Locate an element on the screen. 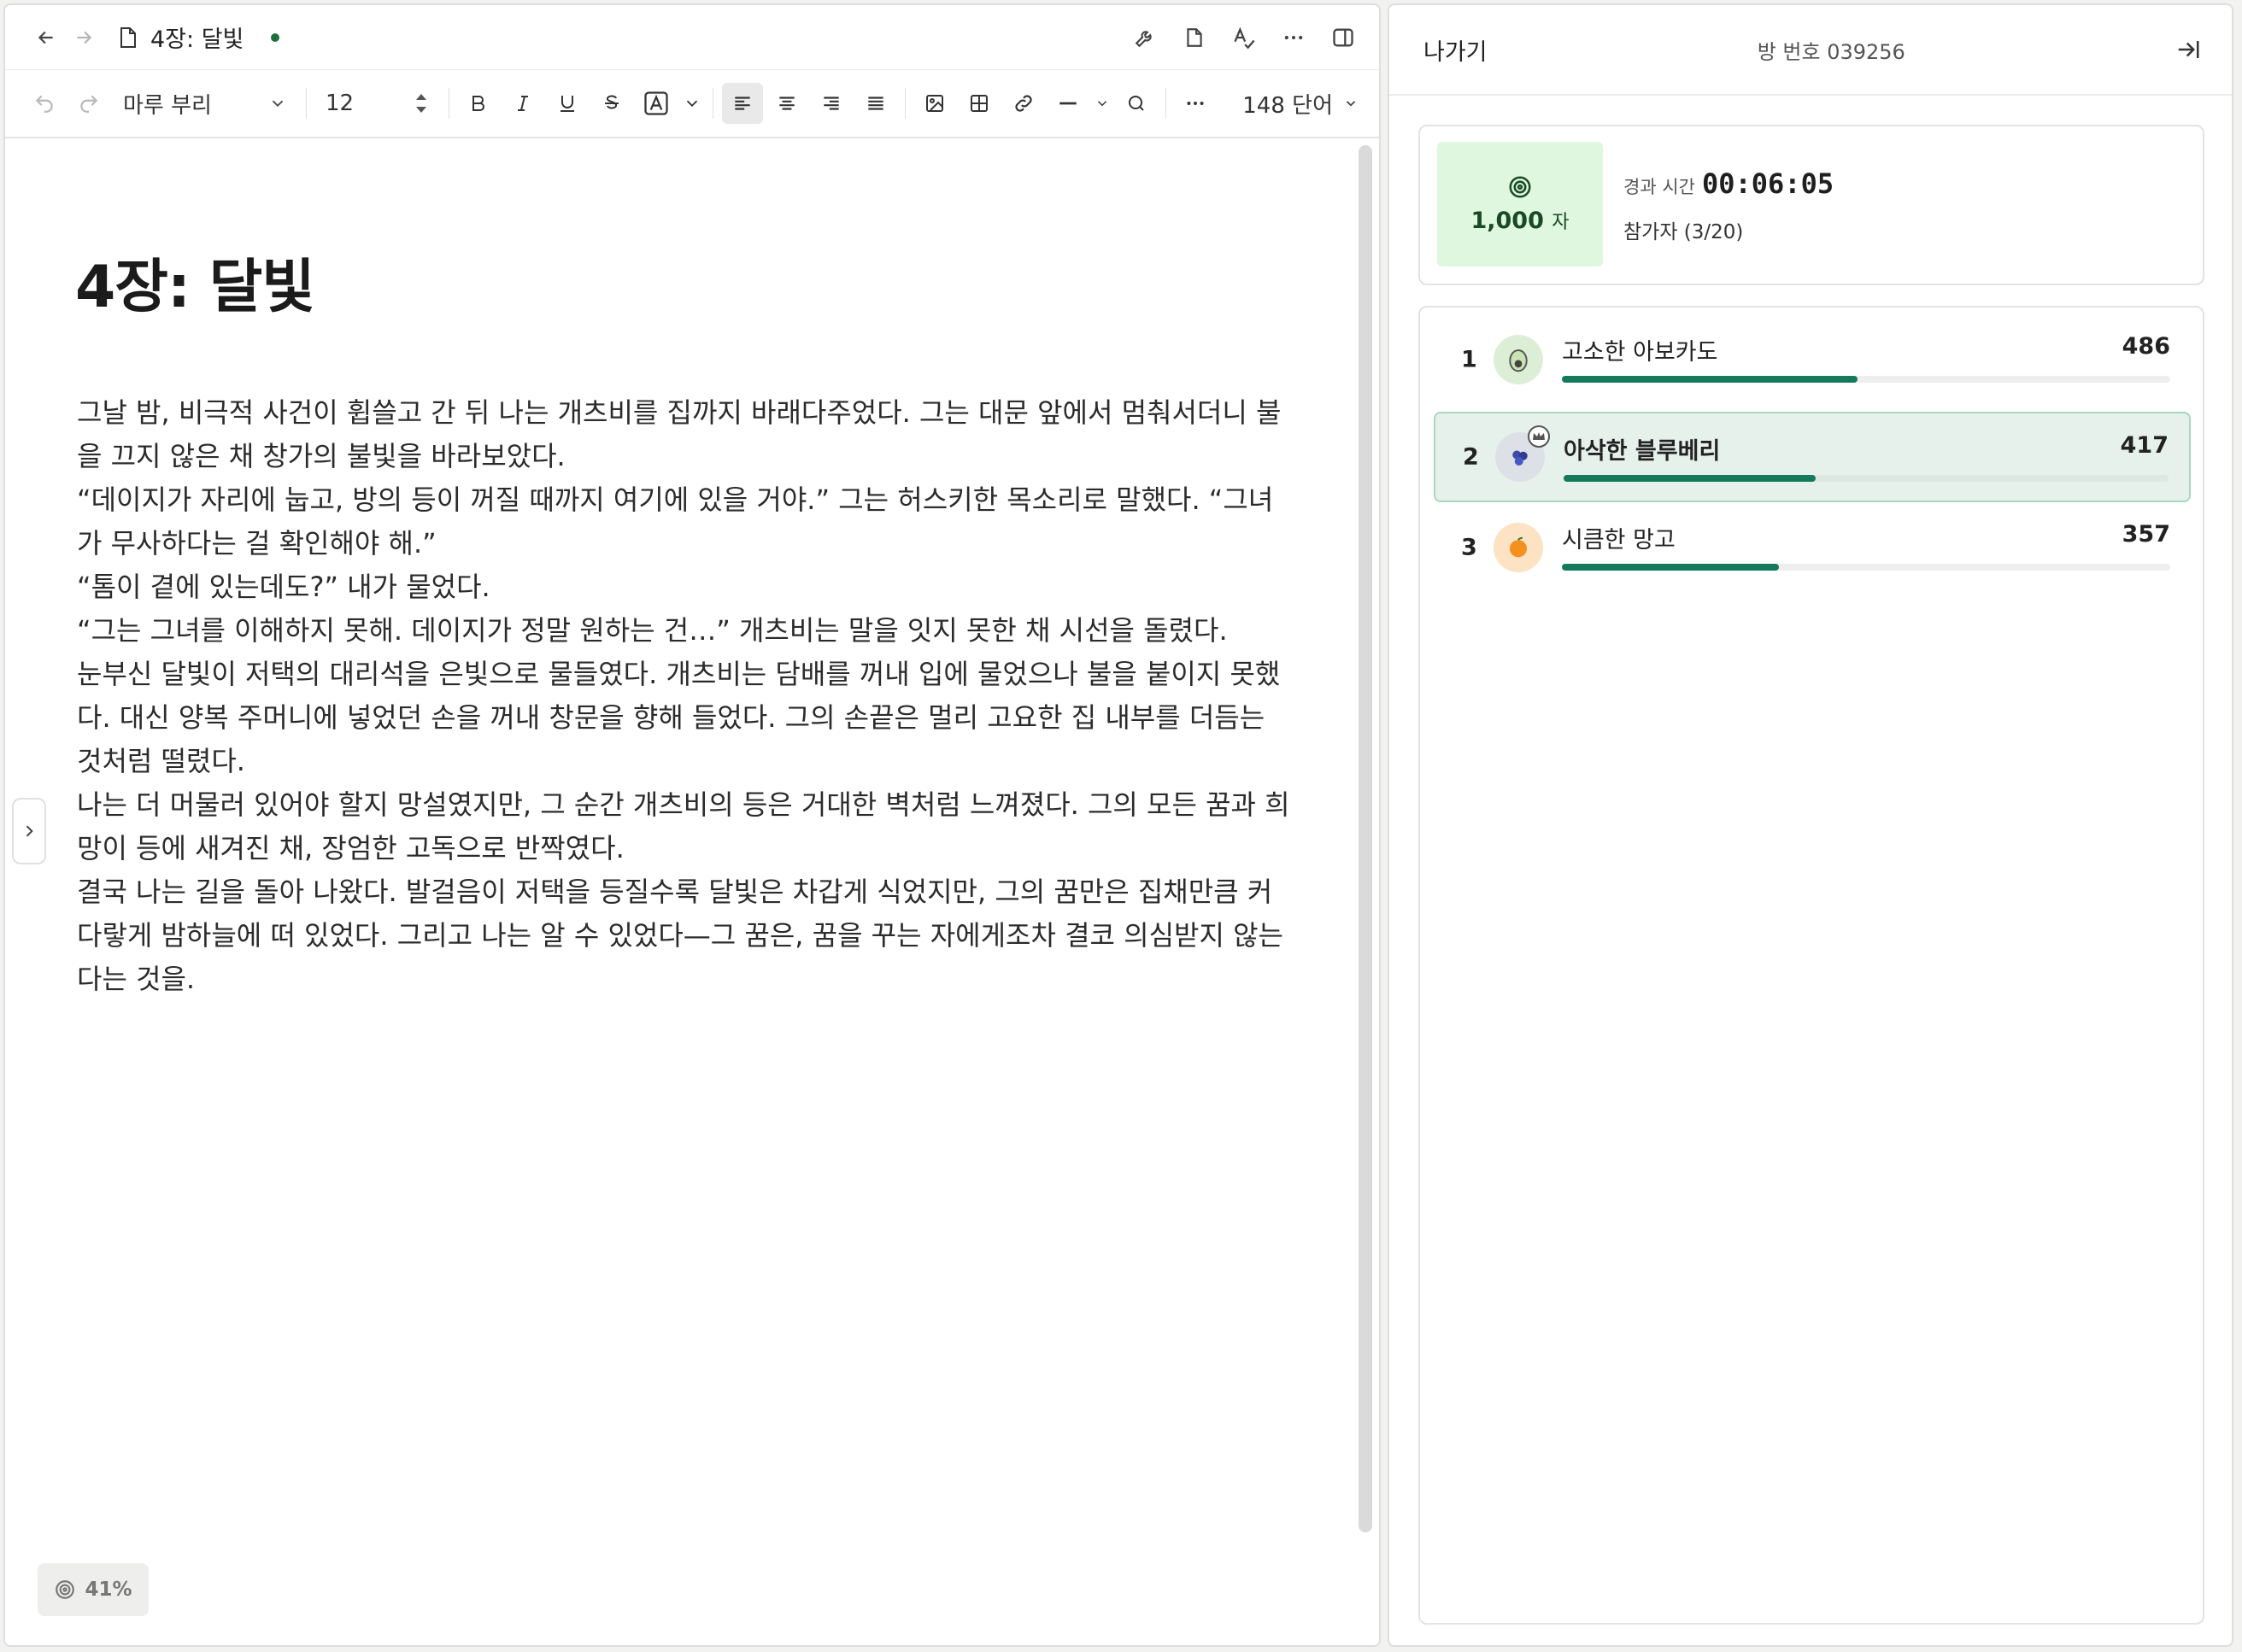  sprint-stats-card: 1,000 자 경과 시간 00:06:05 참가자 (3/20) is located at coordinates (1811, 205).